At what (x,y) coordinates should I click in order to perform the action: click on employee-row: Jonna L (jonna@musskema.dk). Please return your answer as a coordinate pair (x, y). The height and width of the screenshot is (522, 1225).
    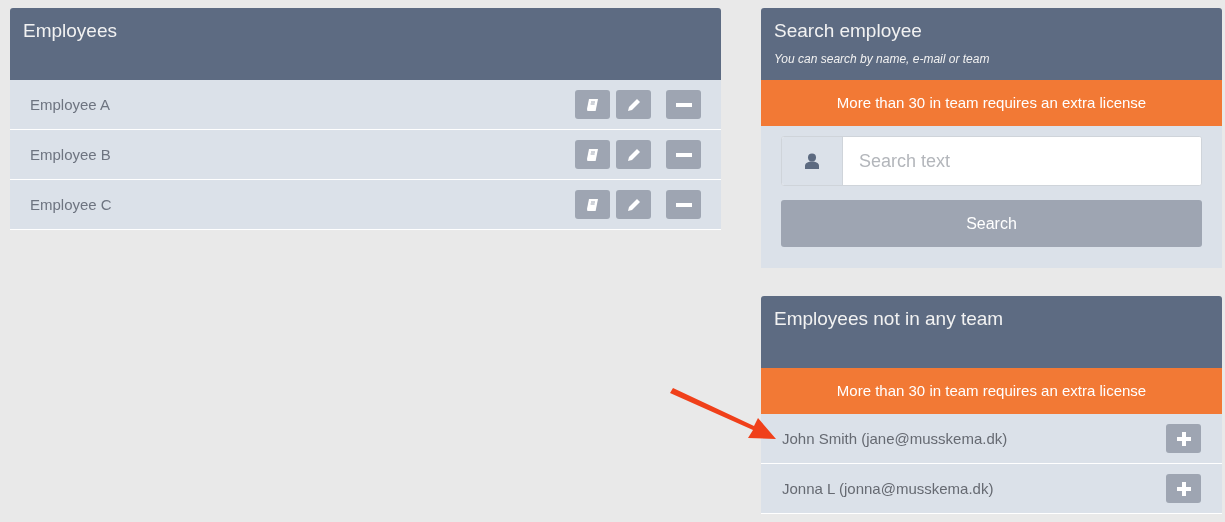
    Looking at the image, I should click on (991, 489).